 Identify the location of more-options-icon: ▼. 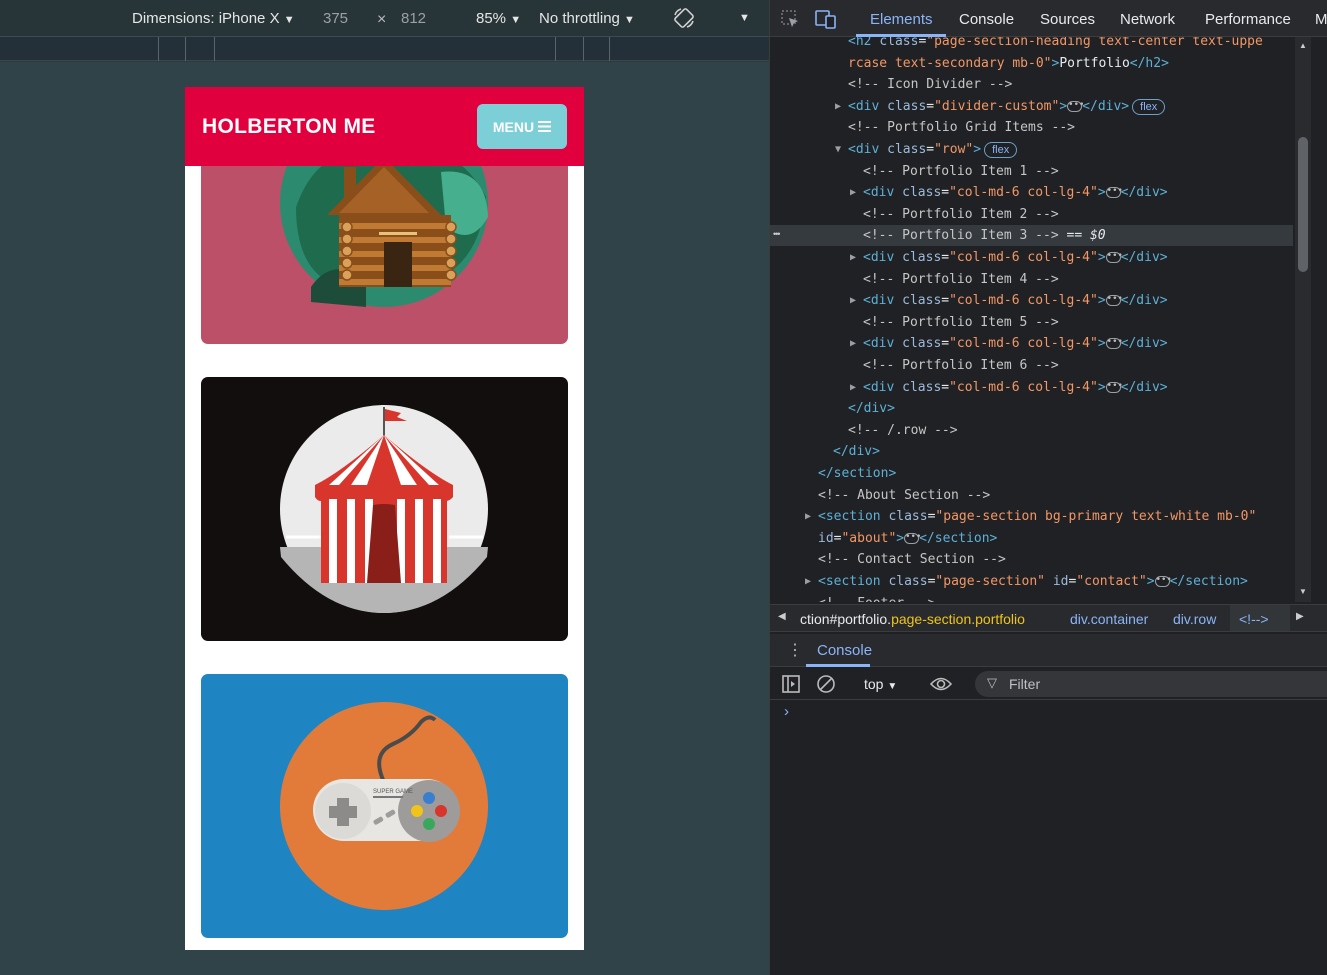
(744, 18).